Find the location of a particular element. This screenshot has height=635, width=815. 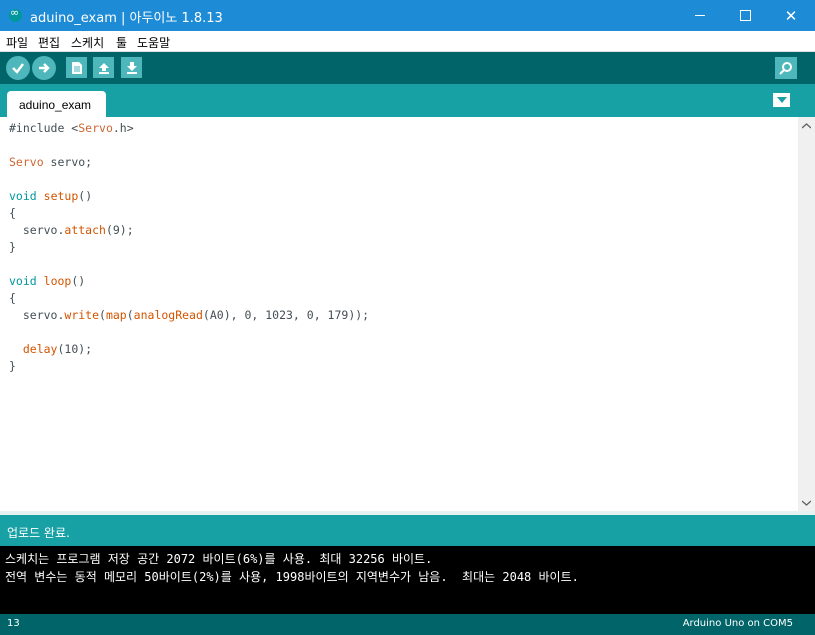

menu-help: 도움말 is located at coordinates (153, 42).